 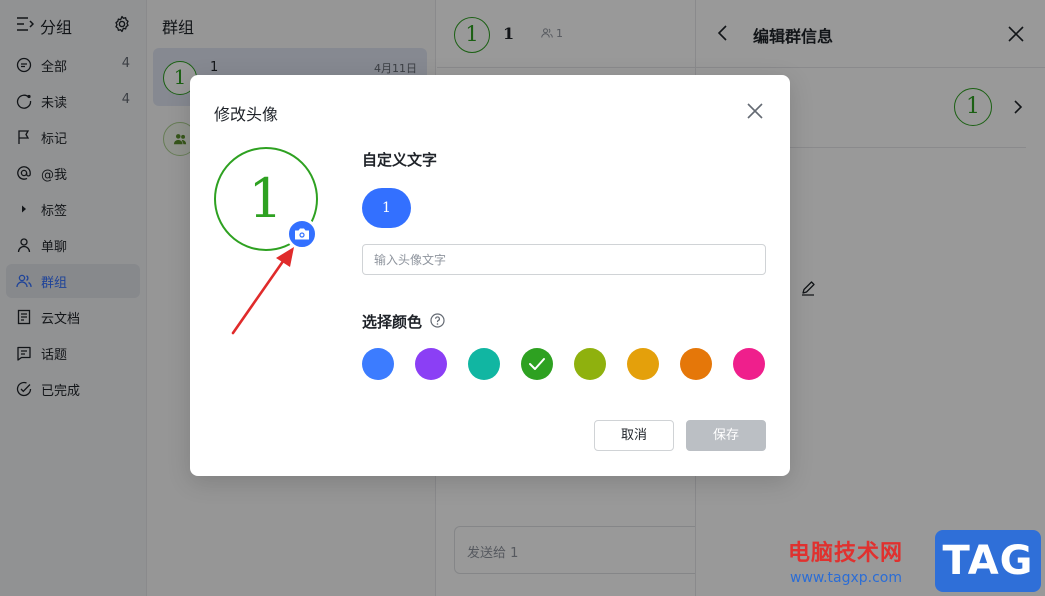 I want to click on camera-icon, so click(x=302, y=234).